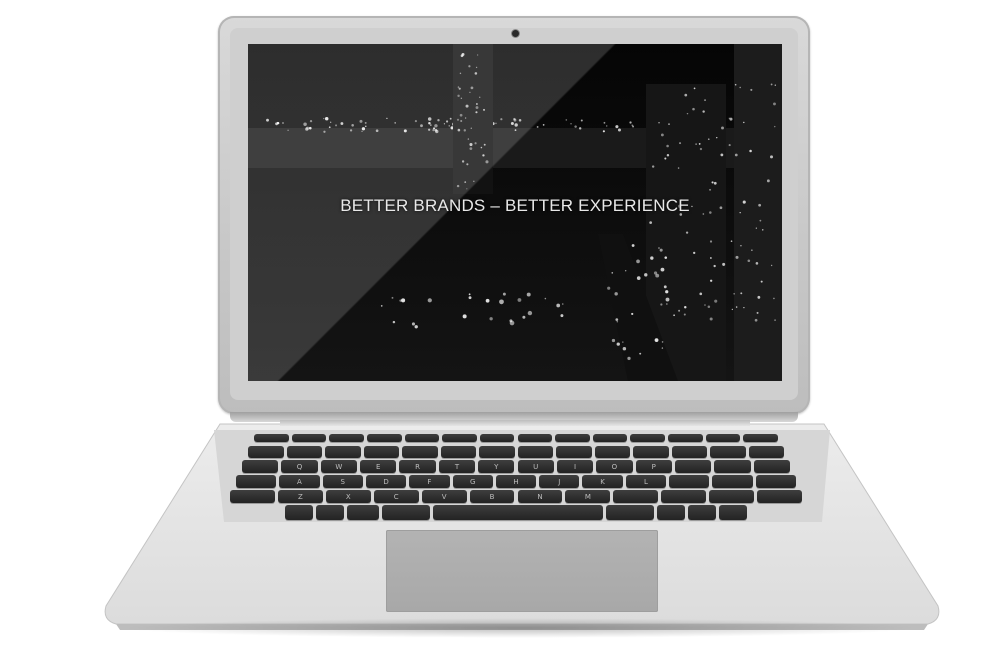 The height and width of the screenshot is (665, 1000). What do you see at coordinates (602, 481) in the screenshot?
I see `key: K` at bounding box center [602, 481].